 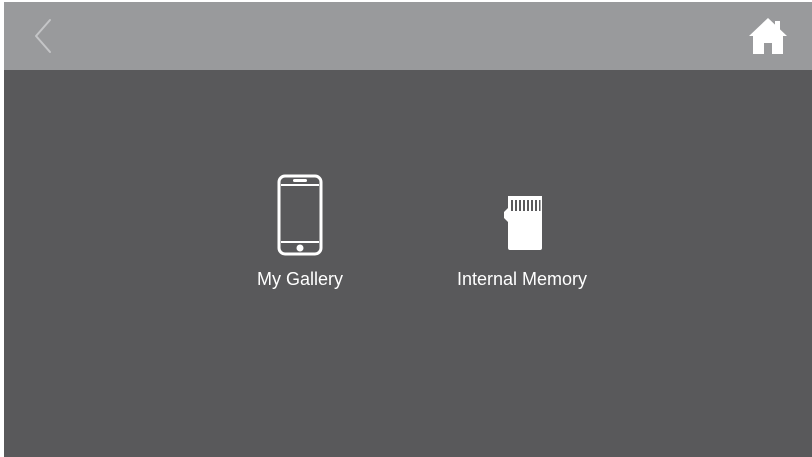 What do you see at coordinates (408, 36) in the screenshot?
I see `top-bar` at bounding box center [408, 36].